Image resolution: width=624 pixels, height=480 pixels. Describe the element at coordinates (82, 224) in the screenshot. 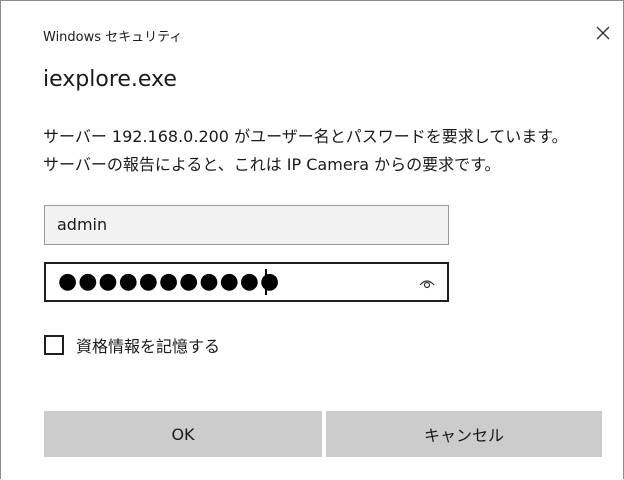

I see `username-value: admin` at that location.